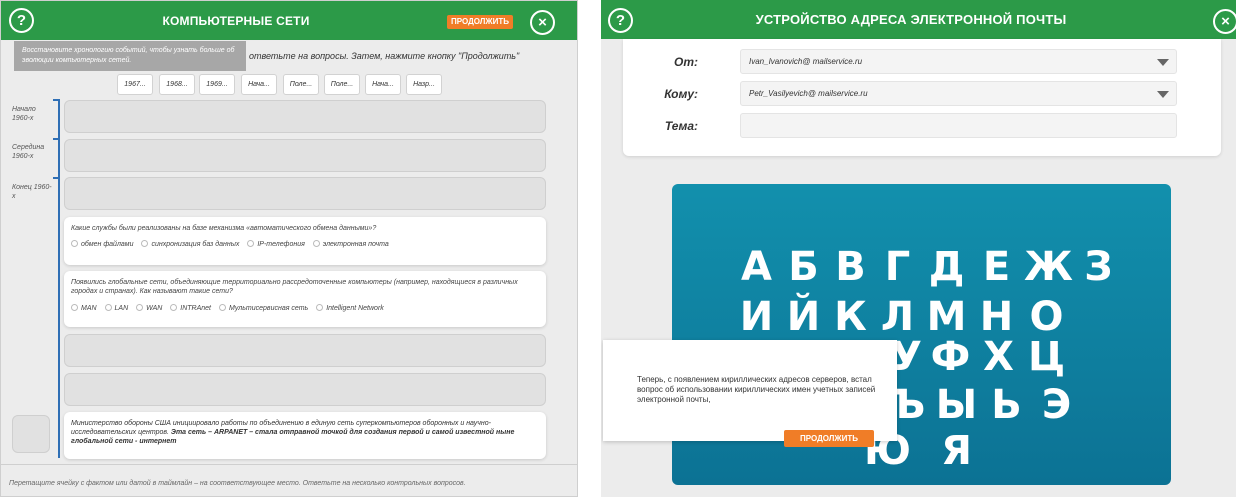 The width and height of the screenshot is (1236, 497). Describe the element at coordinates (1056, 405) in the screenshot. I see `letter-tile: Э` at that location.